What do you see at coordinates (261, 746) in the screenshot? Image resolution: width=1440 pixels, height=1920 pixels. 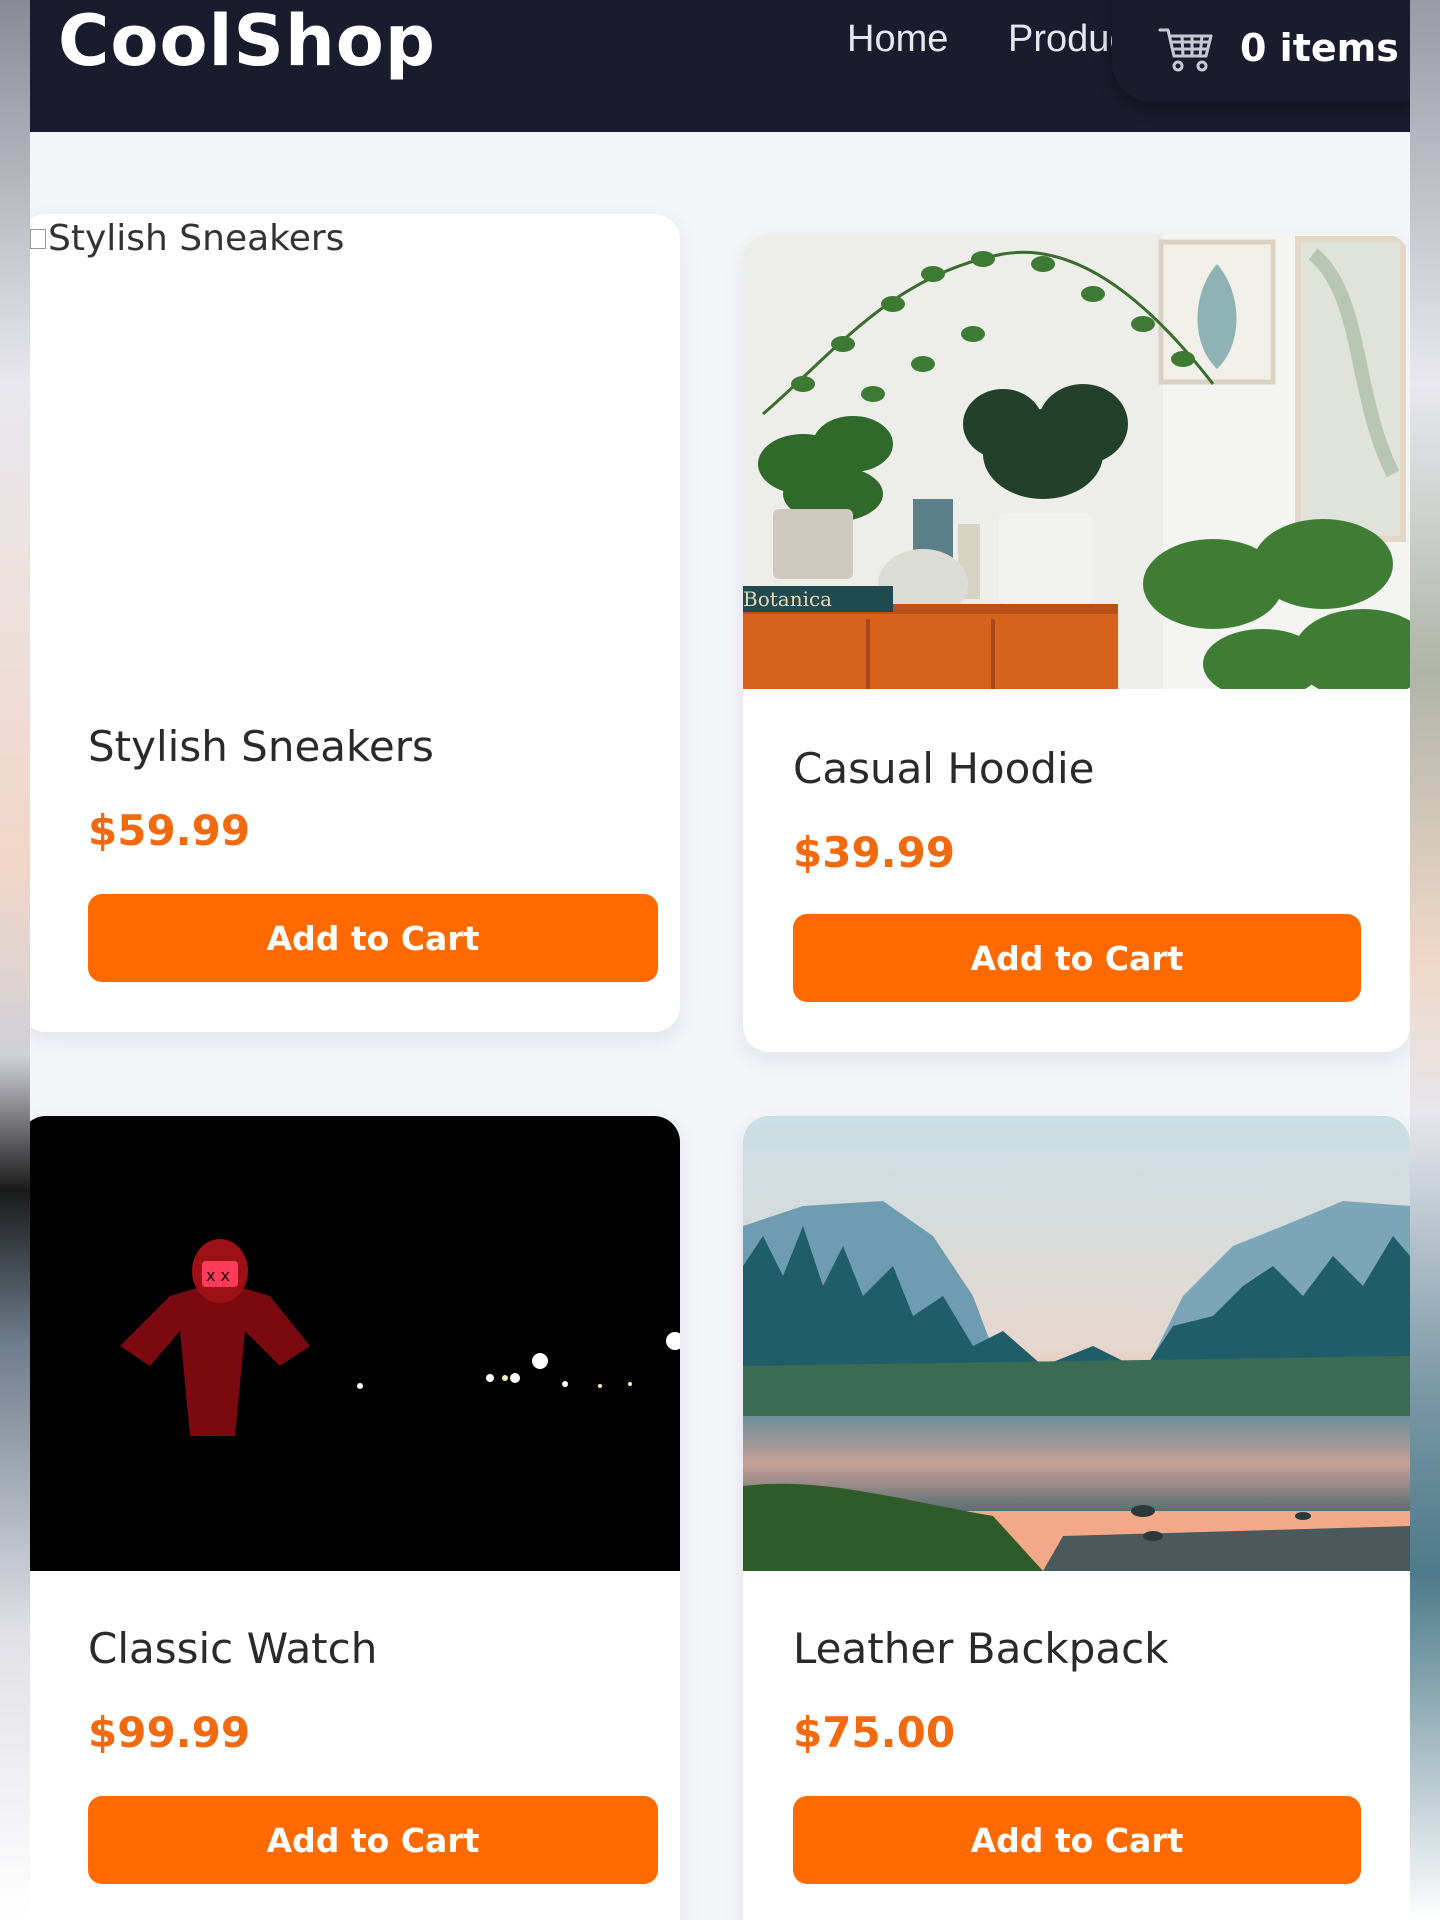 I see `product-name: Stylish Sneakers` at bounding box center [261, 746].